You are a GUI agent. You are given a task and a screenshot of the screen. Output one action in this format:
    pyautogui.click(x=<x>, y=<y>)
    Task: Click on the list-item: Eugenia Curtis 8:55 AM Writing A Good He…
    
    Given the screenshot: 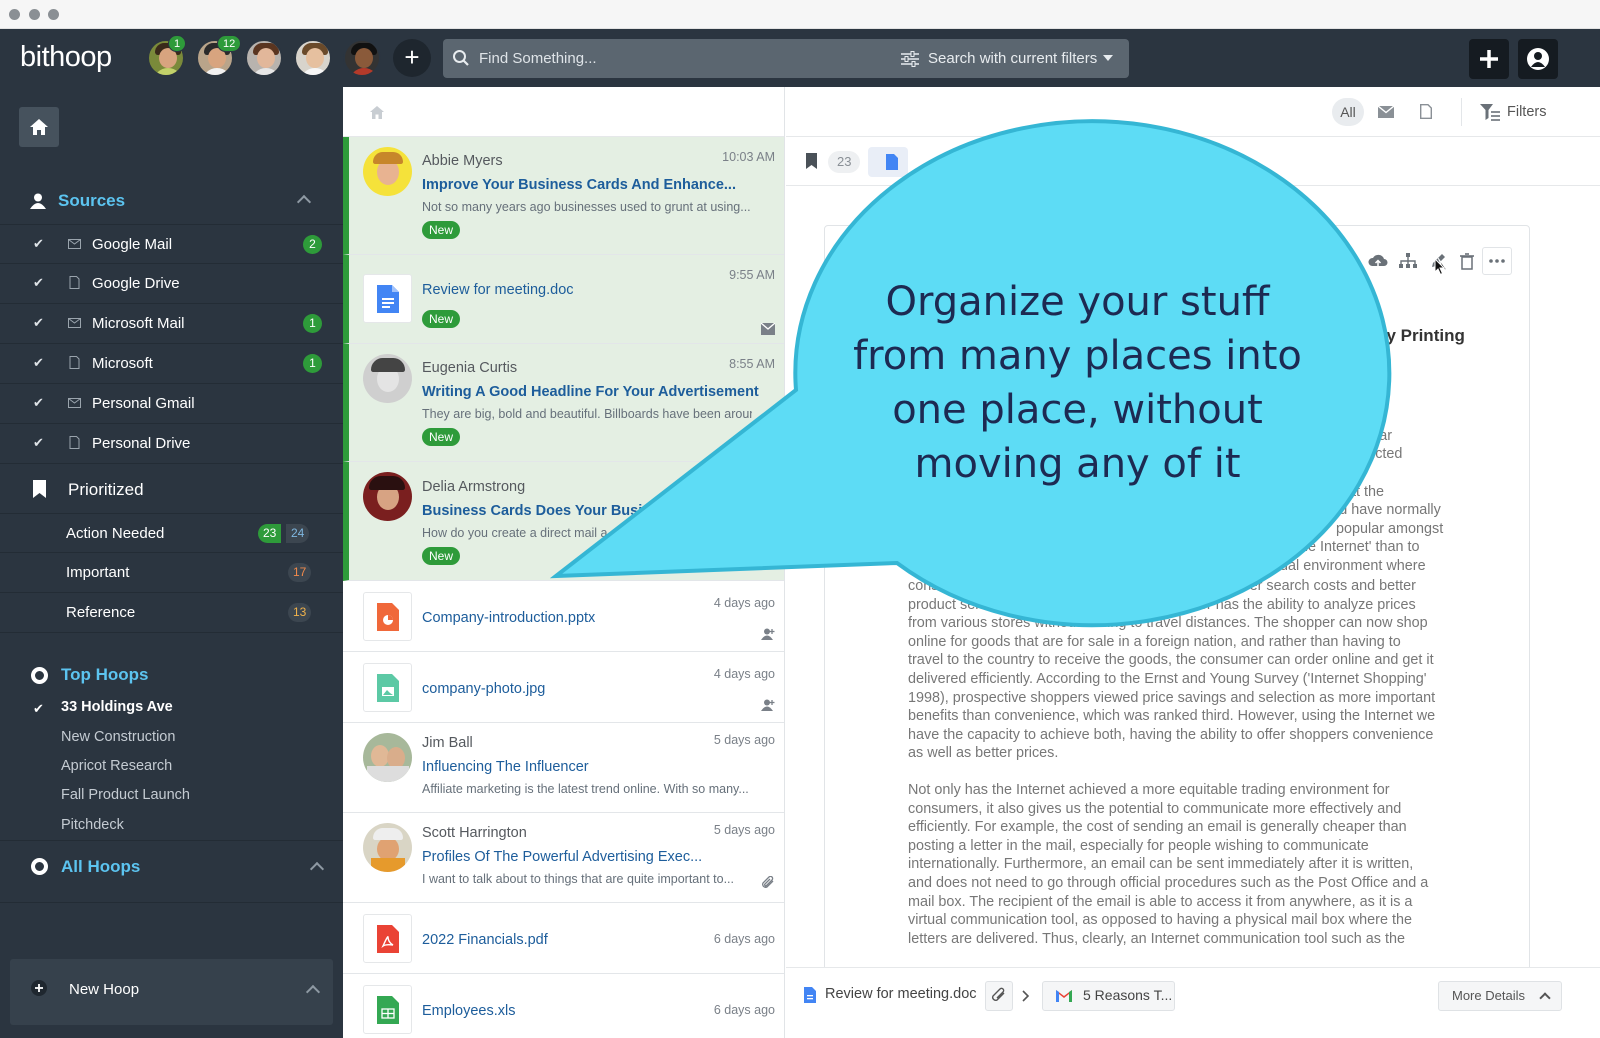 What is the action you would take?
    pyautogui.click(x=563, y=403)
    